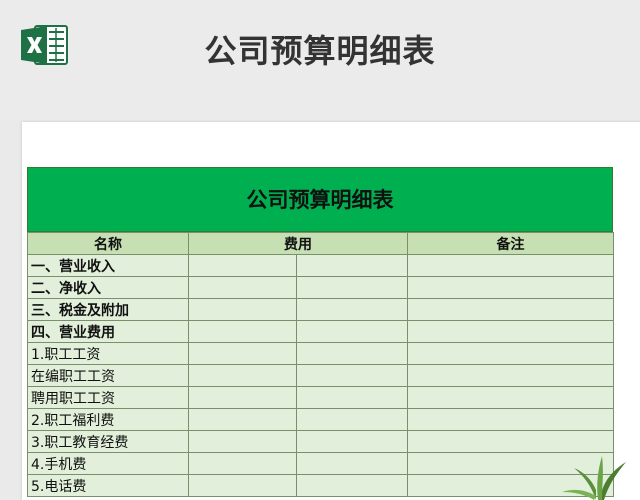  Describe the element at coordinates (108, 331) in the screenshot. I see `cell-name: 四、营业费用` at that location.